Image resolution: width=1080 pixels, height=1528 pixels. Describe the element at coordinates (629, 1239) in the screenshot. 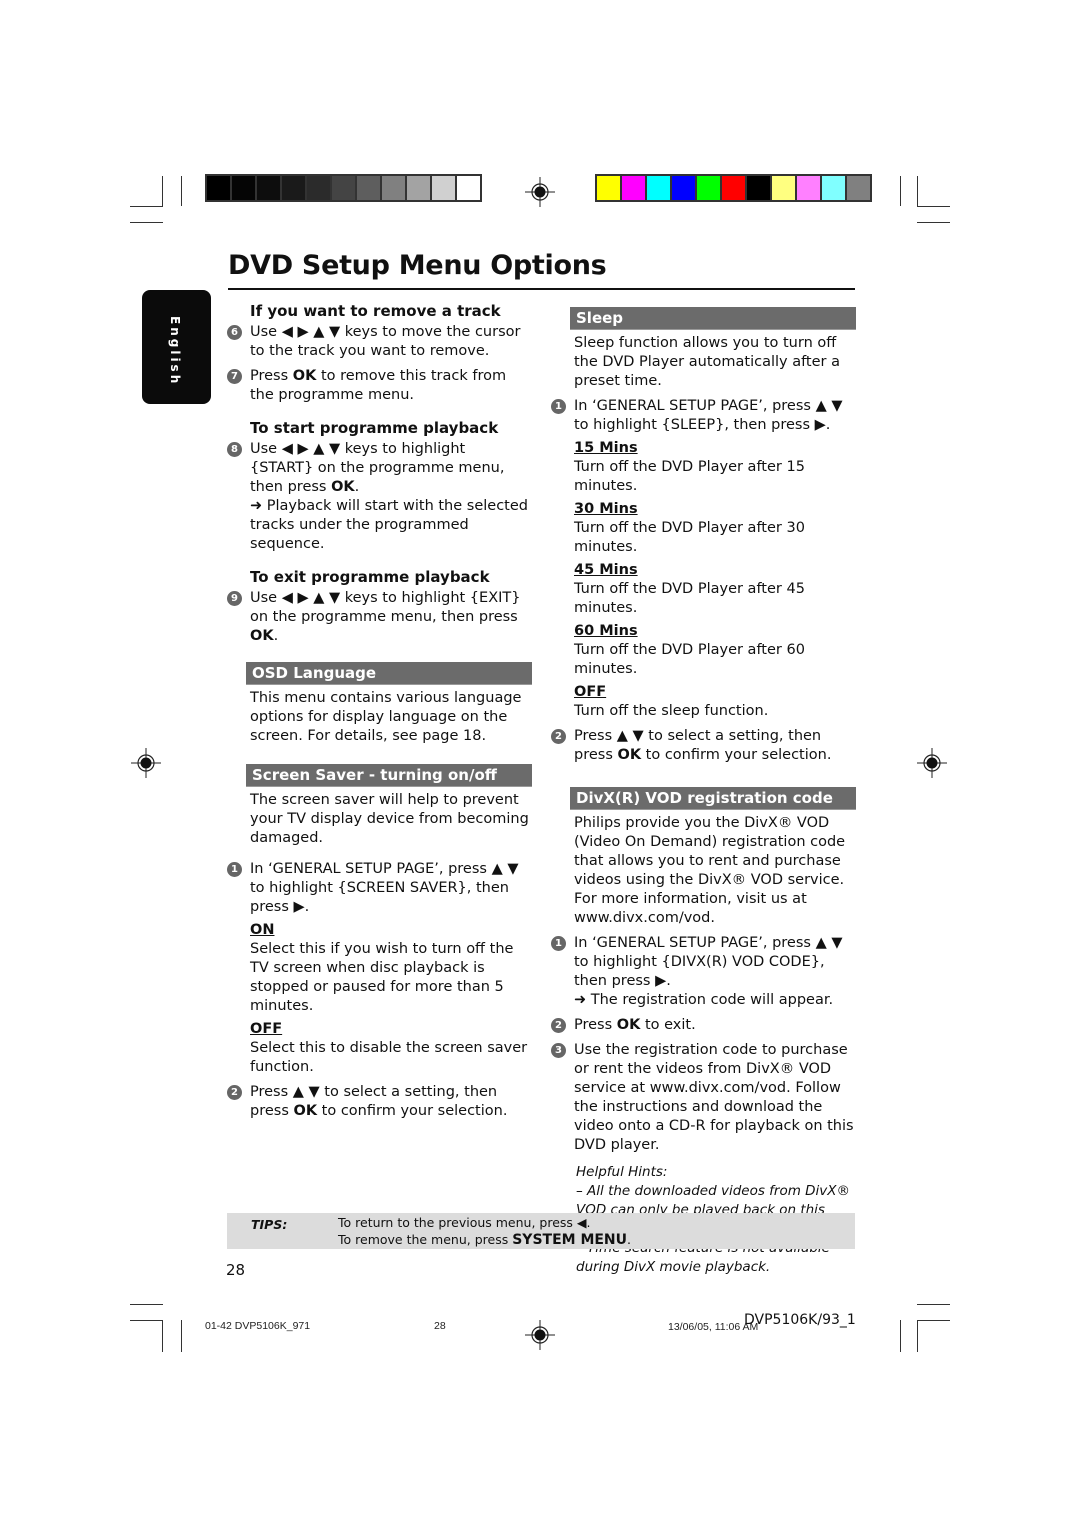

I see `tips-text: .` at that location.